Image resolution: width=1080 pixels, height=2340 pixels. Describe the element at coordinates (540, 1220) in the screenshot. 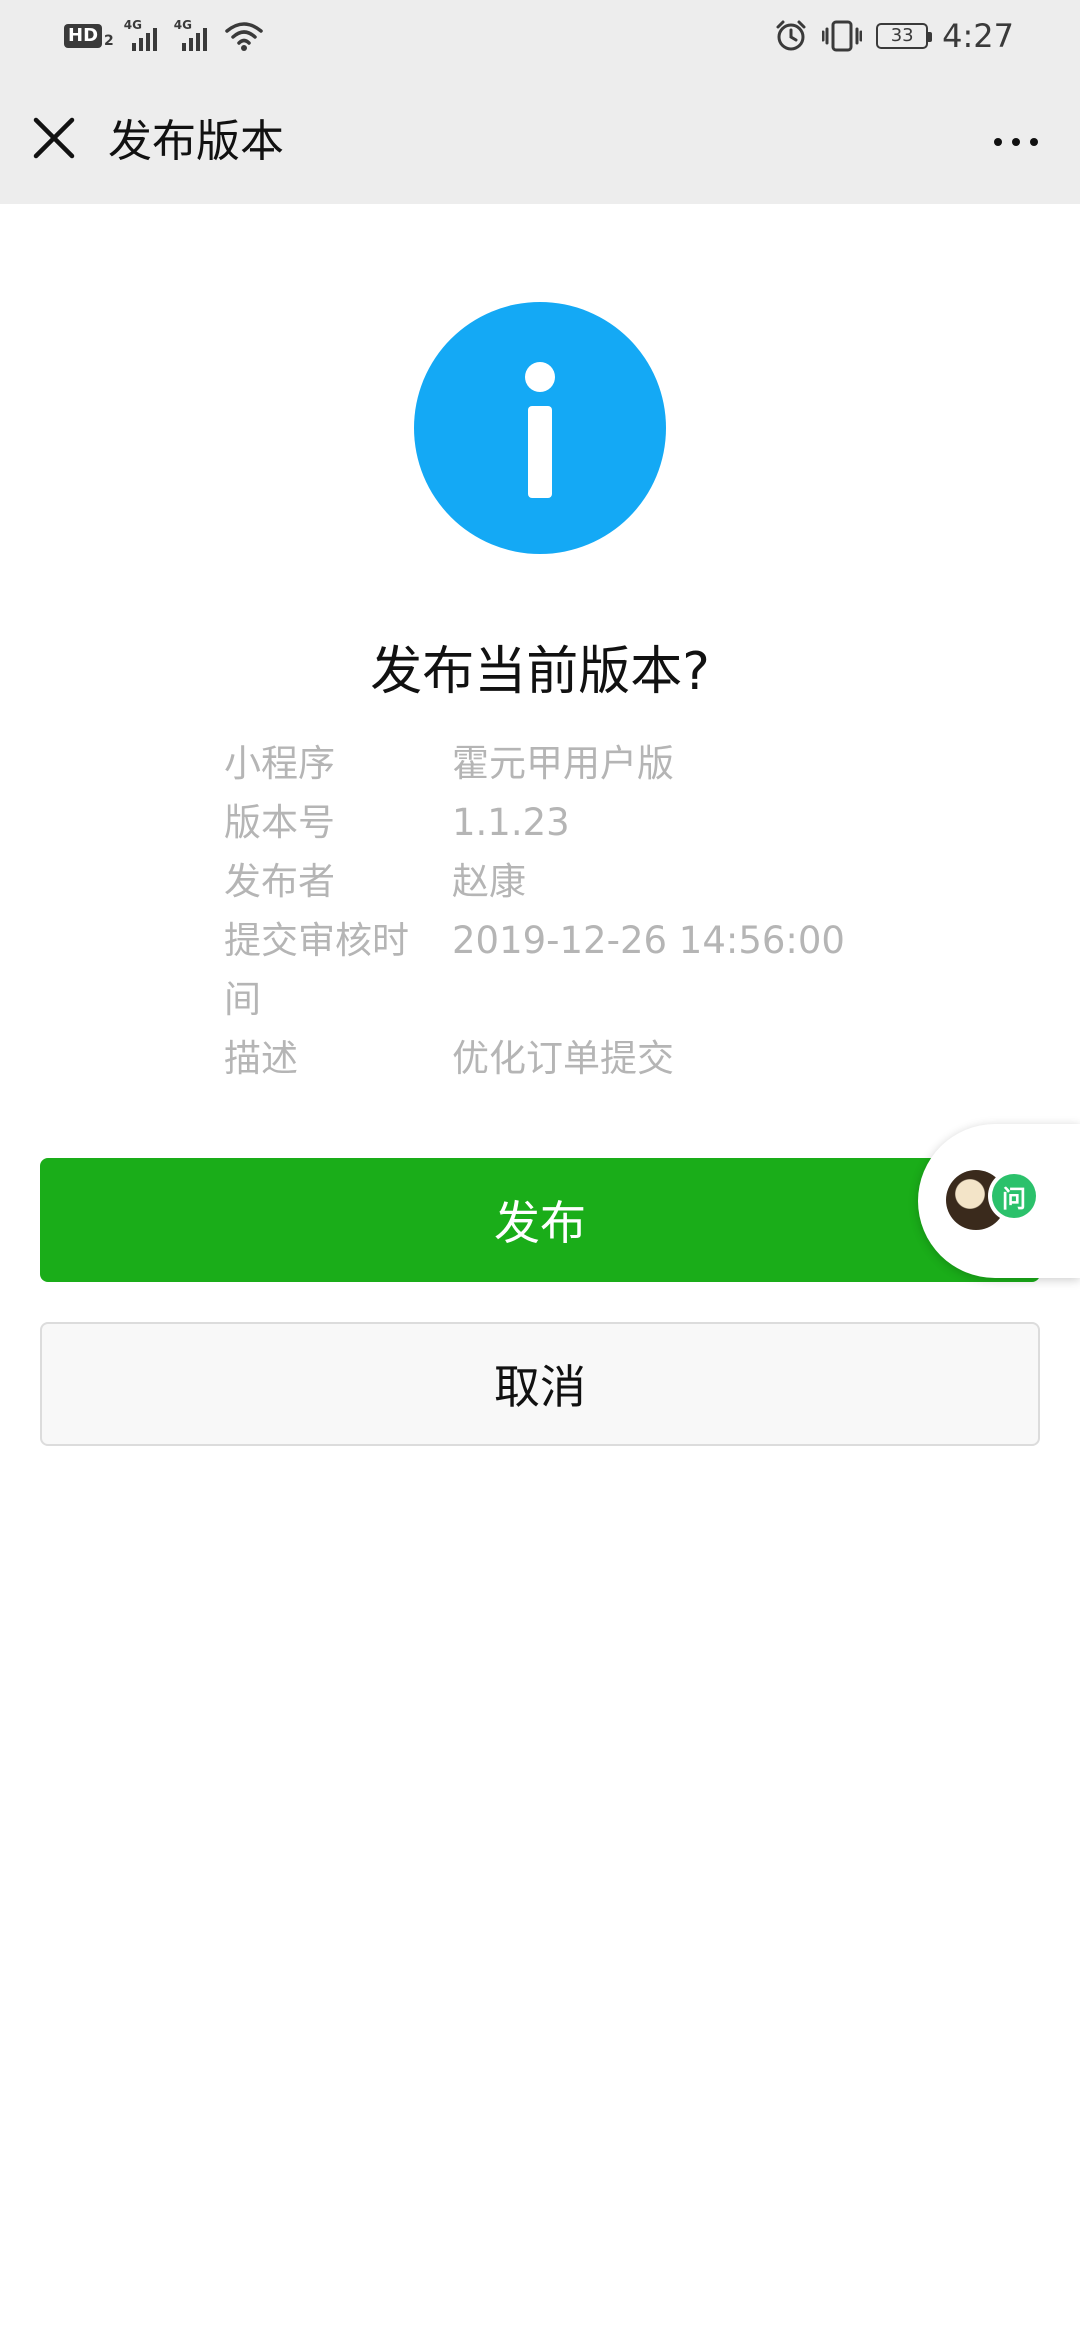

I see `publish-button: 发布` at that location.